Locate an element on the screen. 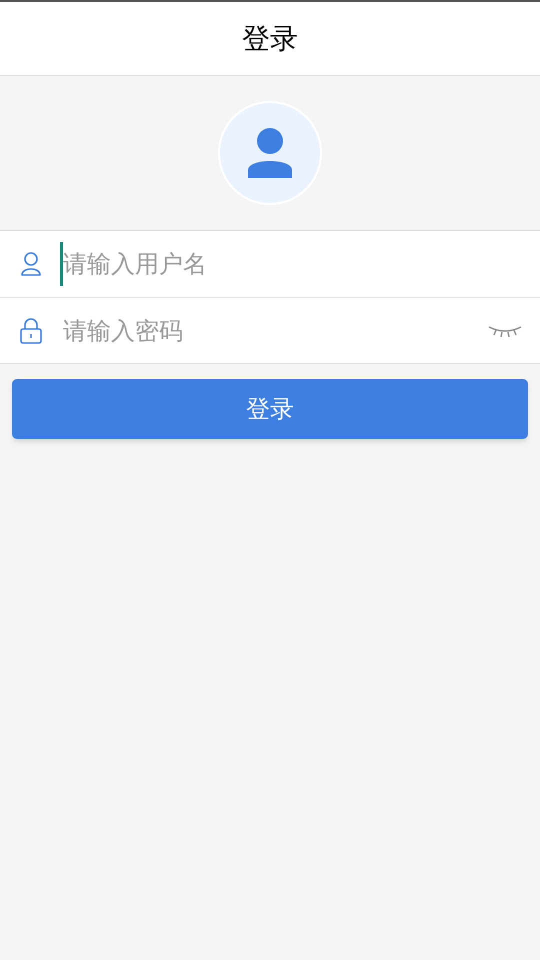 This screenshot has width=540, height=960. page-title: 登录 is located at coordinates (270, 38).